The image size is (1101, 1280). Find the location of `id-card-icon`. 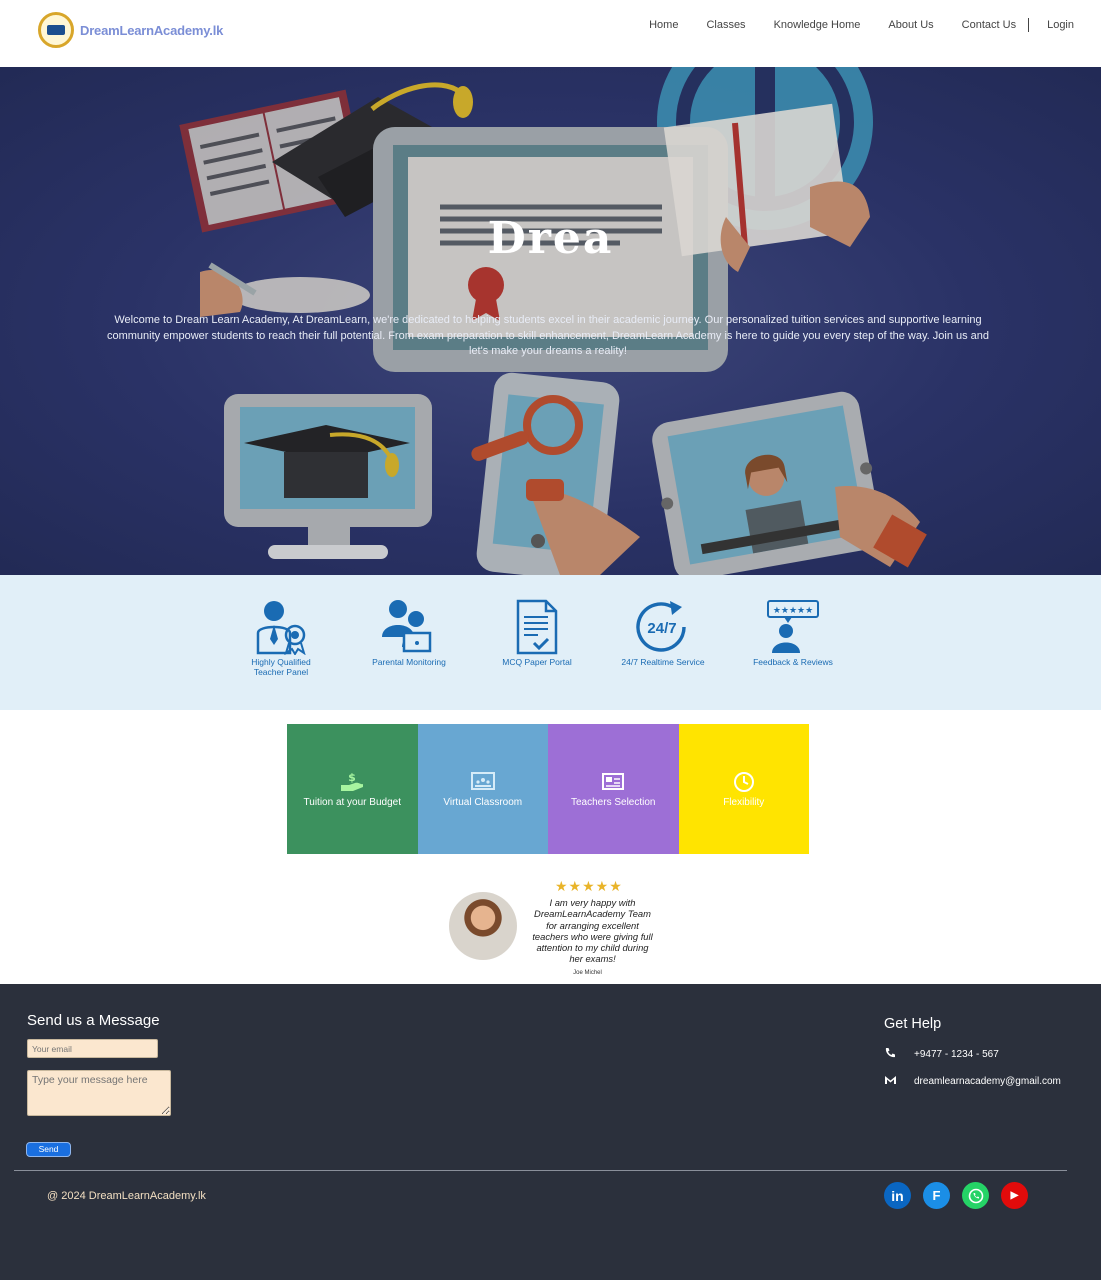

id-card-icon is located at coordinates (613, 781).